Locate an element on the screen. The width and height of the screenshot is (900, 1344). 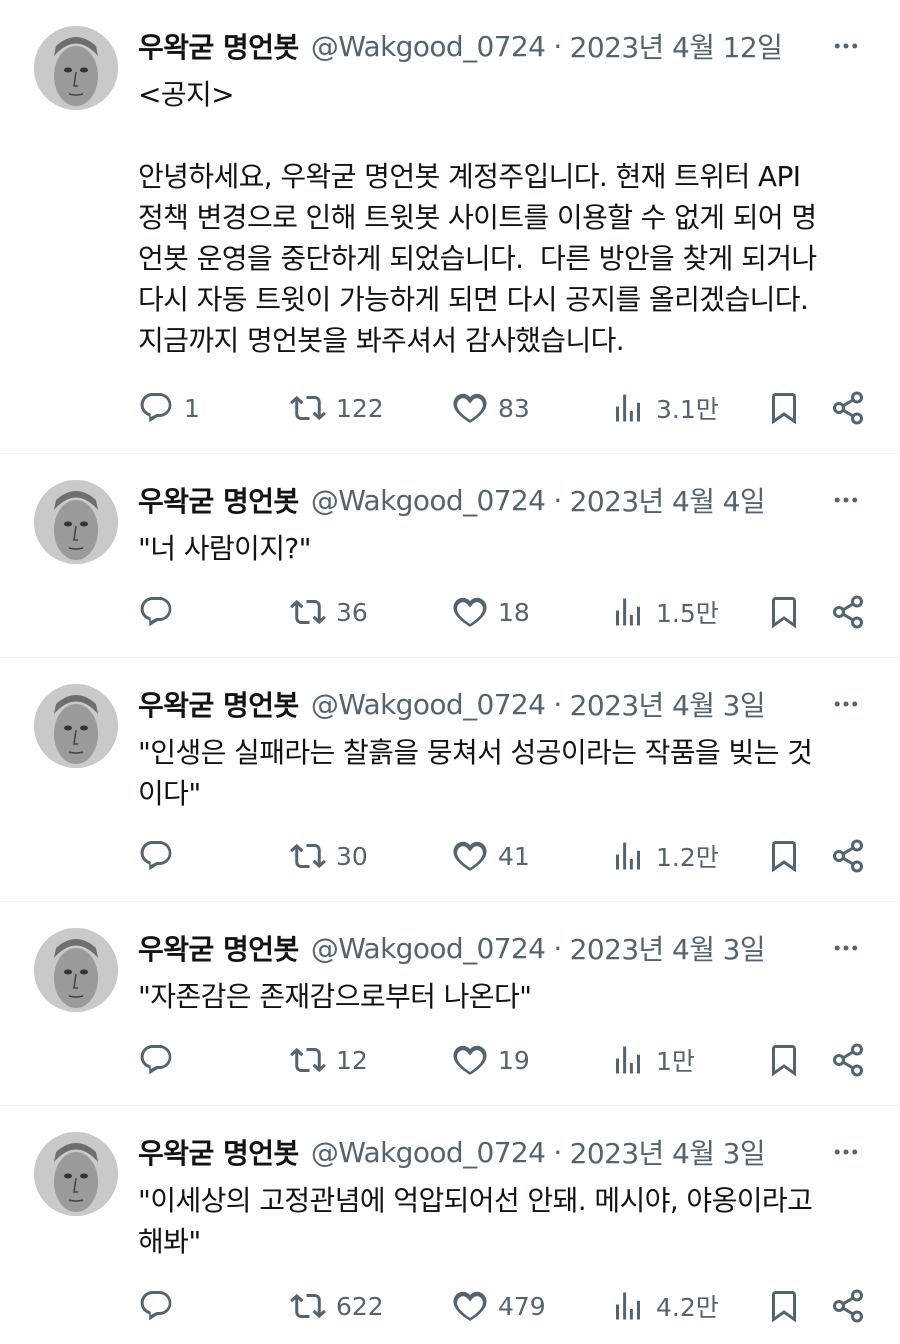
tweet-header: 우왁굳 명언봇 @Wakgood_0724 · 2023년 4월 4일 is located at coordinates (504, 500).